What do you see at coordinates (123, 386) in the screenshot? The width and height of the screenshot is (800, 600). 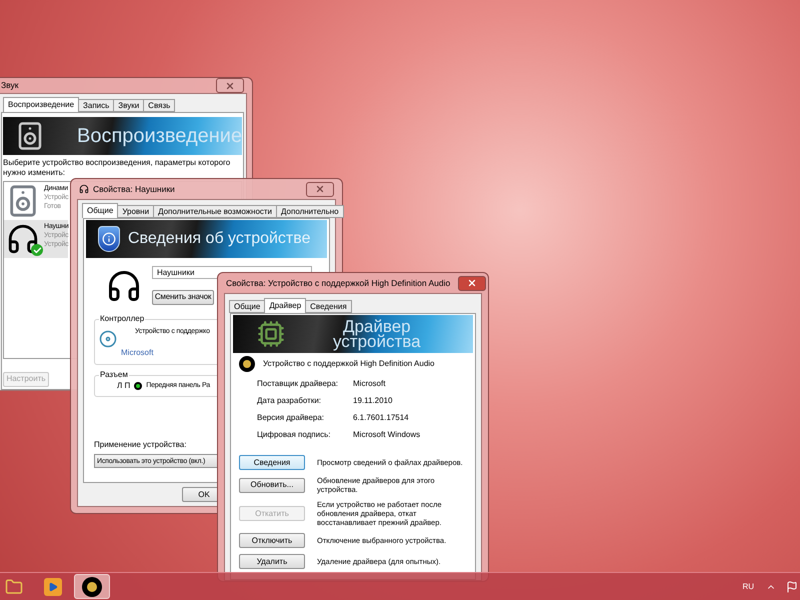 I see `channel-labels: Л П` at bounding box center [123, 386].